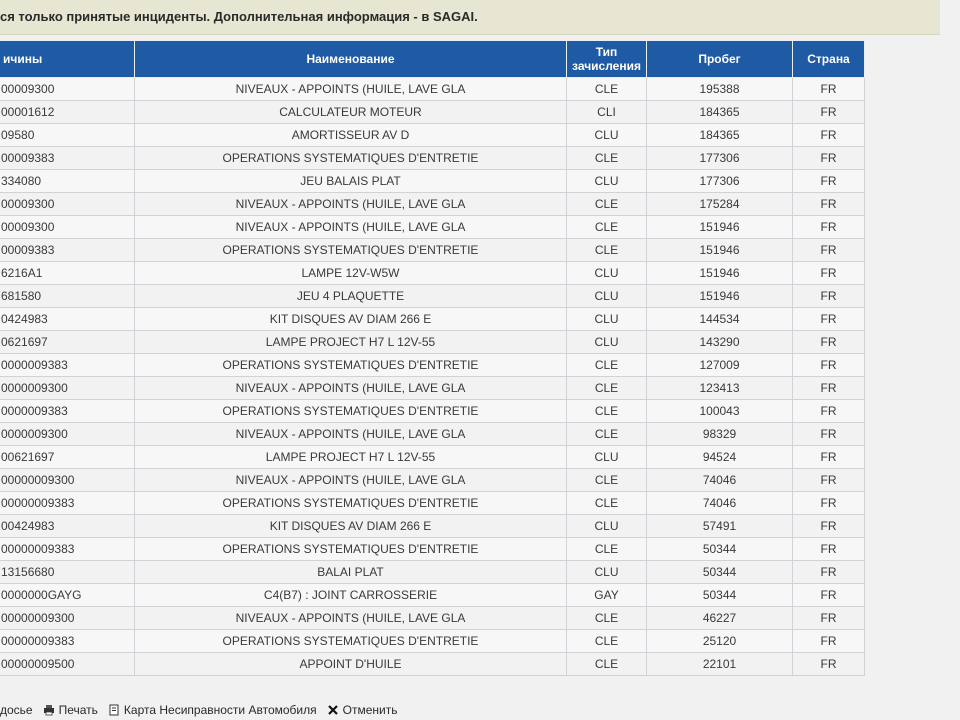 This screenshot has width=960, height=720. What do you see at coordinates (828, 59) in the screenshot?
I see `column-header-country: Страна` at bounding box center [828, 59].